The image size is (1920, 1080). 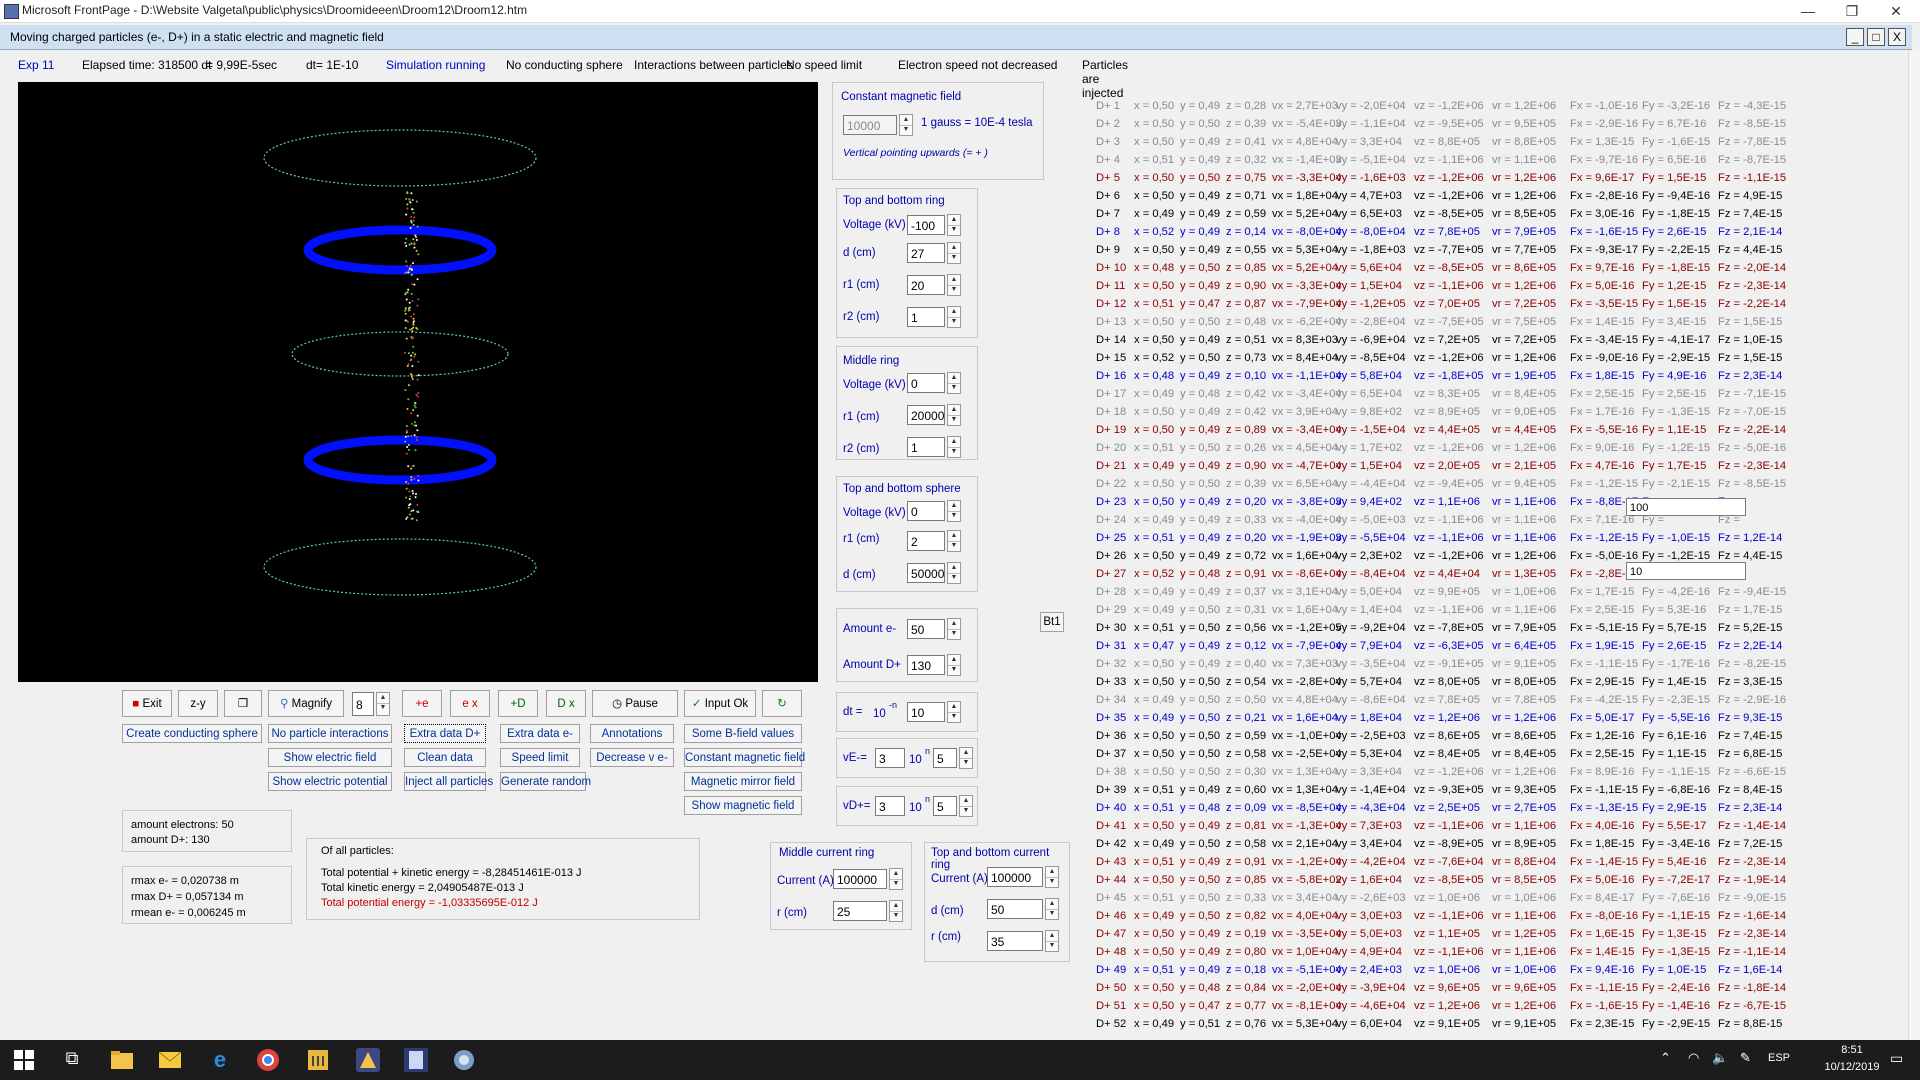 What do you see at coordinates (330, 781) in the screenshot?
I see `show-electric-potential-button: Show electric potential` at bounding box center [330, 781].